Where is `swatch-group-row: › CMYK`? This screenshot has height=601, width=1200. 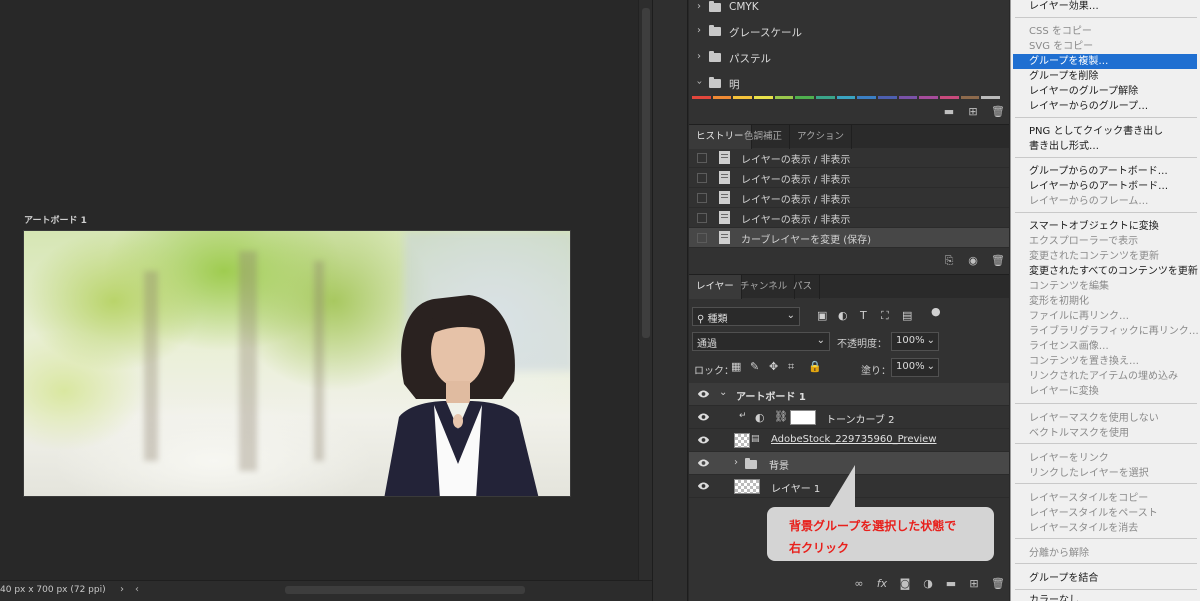 swatch-group-row: › CMYK is located at coordinates (849, 10).